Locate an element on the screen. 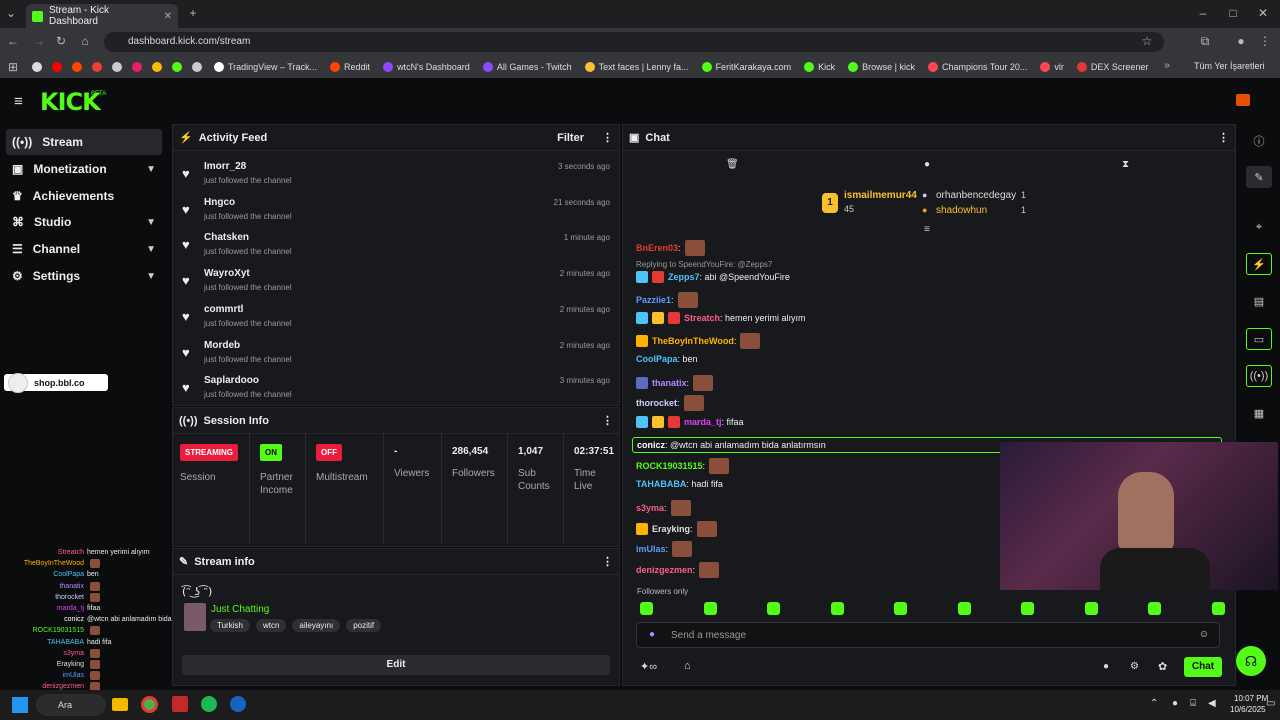 The width and height of the screenshot is (1280, 720). chat-bubble-icon: ● is located at coordinates (1106, 666).